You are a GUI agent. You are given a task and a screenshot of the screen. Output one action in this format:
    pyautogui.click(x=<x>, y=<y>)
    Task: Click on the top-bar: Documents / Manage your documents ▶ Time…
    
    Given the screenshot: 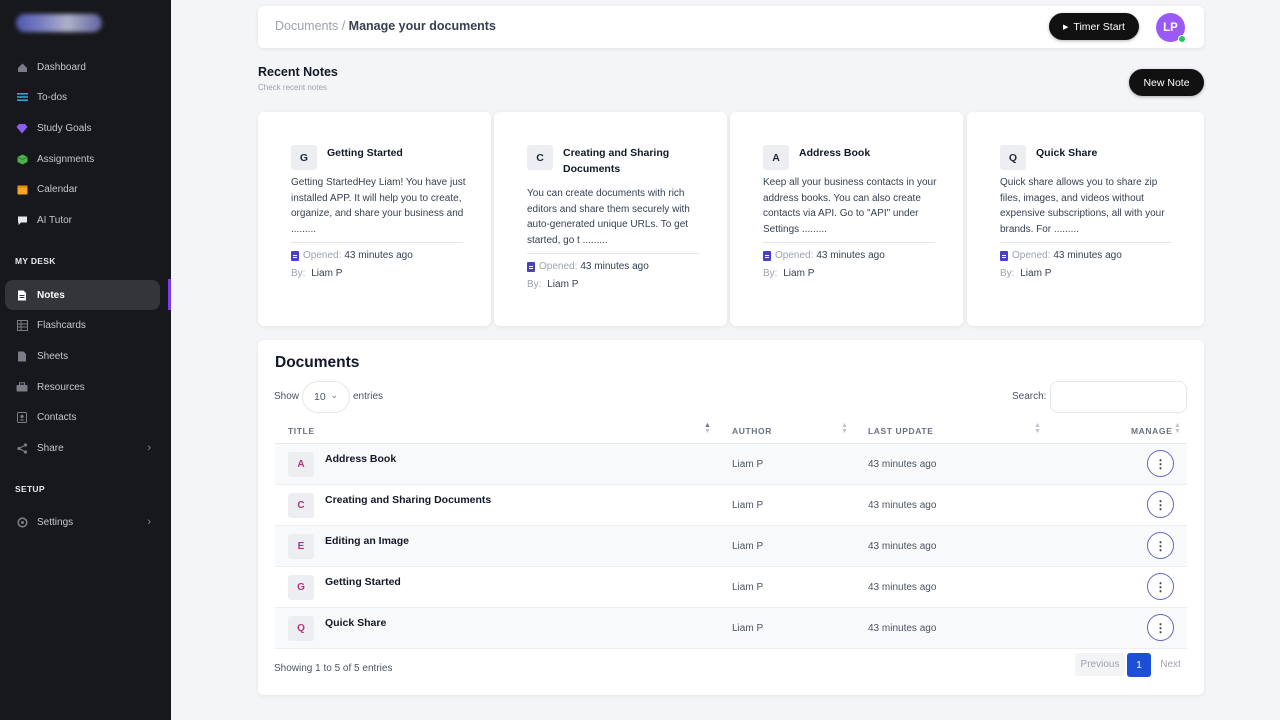 What is the action you would take?
    pyautogui.click(x=731, y=27)
    